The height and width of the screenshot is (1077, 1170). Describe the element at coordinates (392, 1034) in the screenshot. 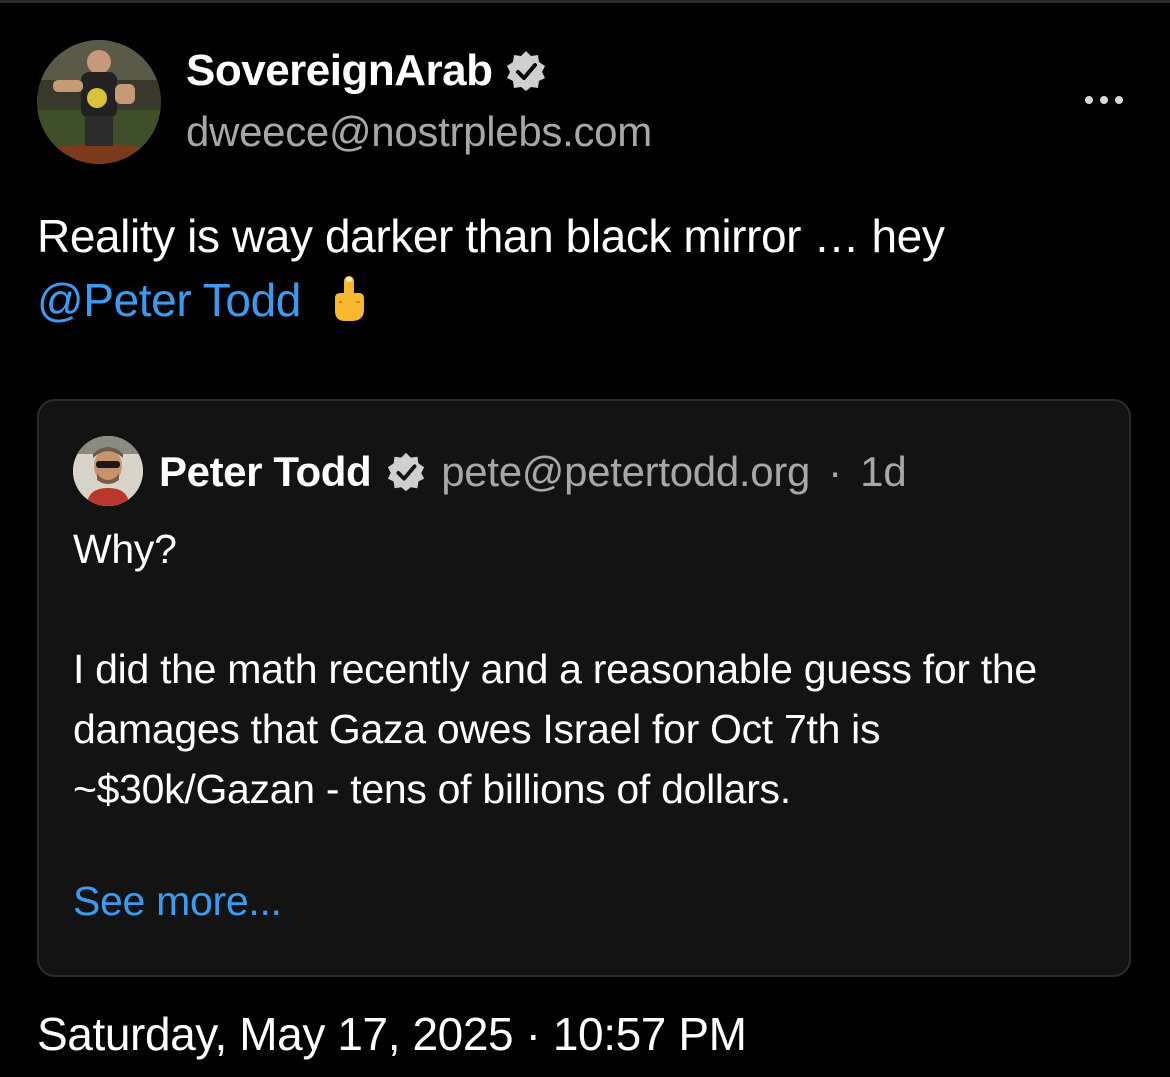

I see `post-timestamp: Saturday, May 17, 2025 · 10:57 PM` at that location.